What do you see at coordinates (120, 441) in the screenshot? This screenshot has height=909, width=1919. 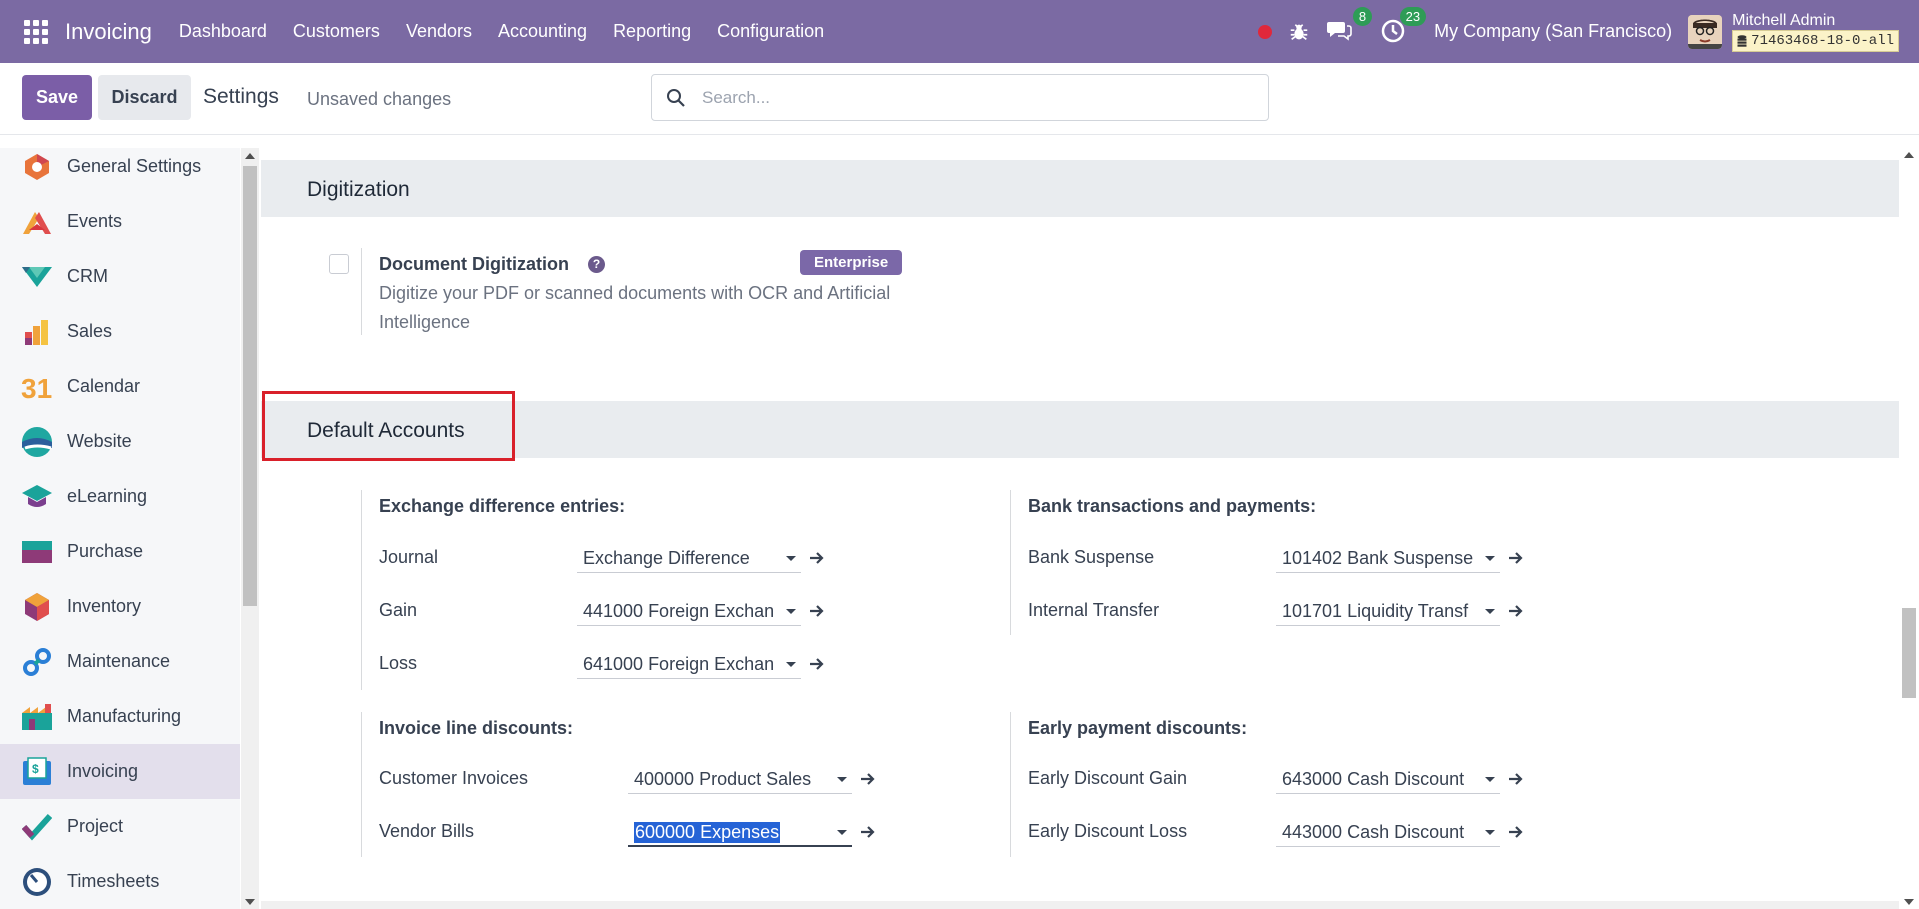 I see `sidebar-item-website: Website` at bounding box center [120, 441].